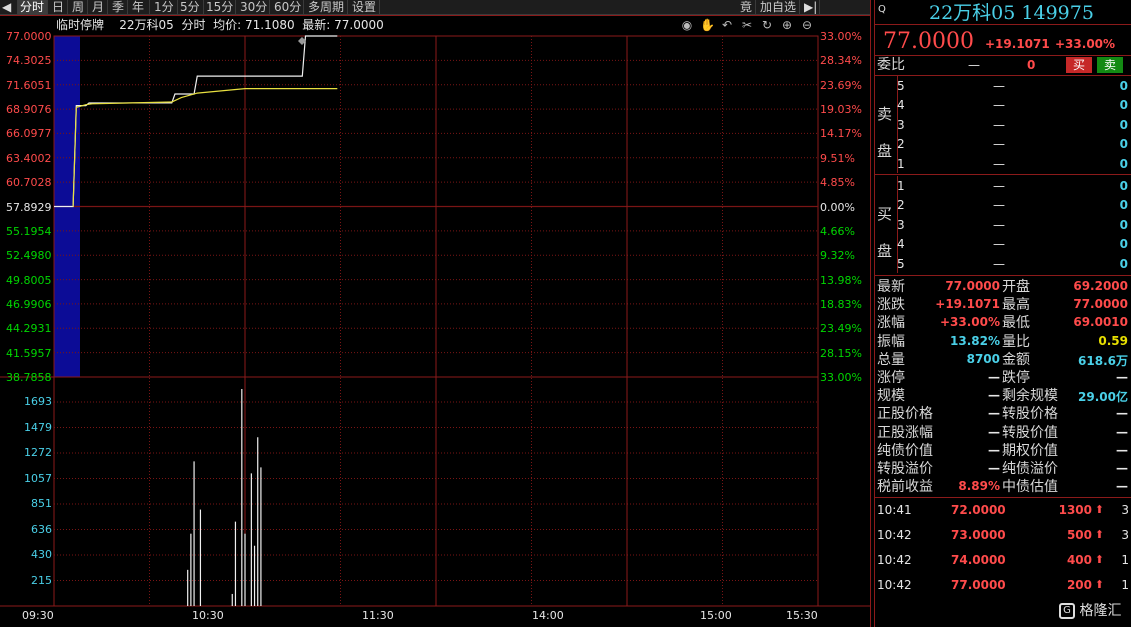  Describe the element at coordinates (905, 469) in the screenshot. I see `stat-label: 转股溢价` at that location.